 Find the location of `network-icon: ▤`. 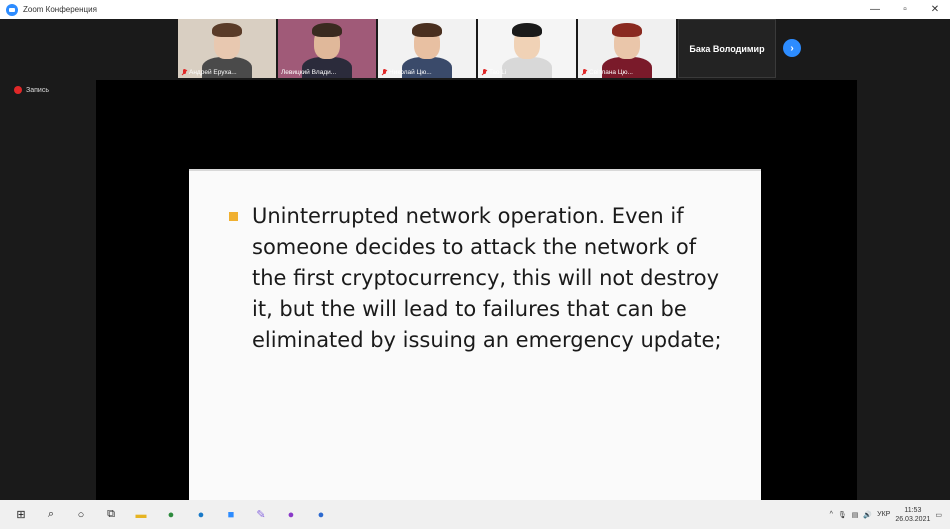

network-icon: ▤ is located at coordinates (855, 515).